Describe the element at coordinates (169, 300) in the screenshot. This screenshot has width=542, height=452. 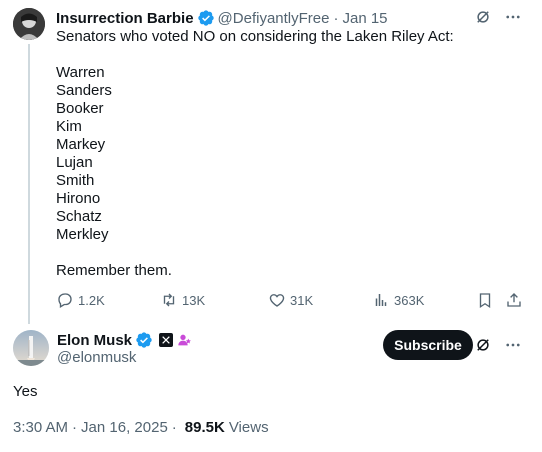
I see `retweet-icon` at that location.